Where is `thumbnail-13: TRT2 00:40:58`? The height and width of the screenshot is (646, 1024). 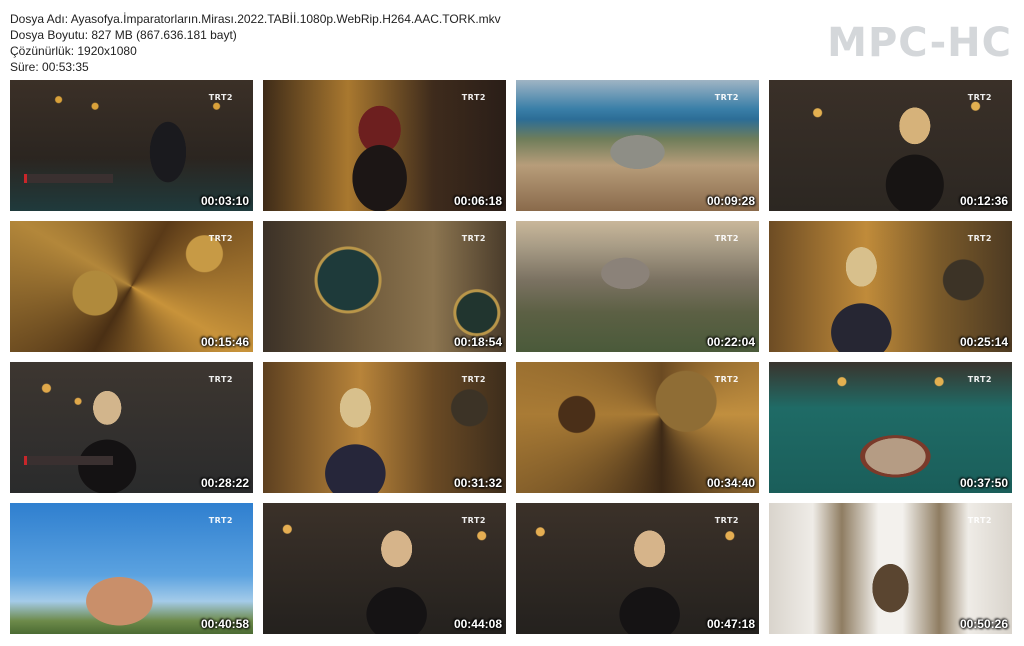
thumbnail-13: TRT2 00:40:58 is located at coordinates (131, 568).